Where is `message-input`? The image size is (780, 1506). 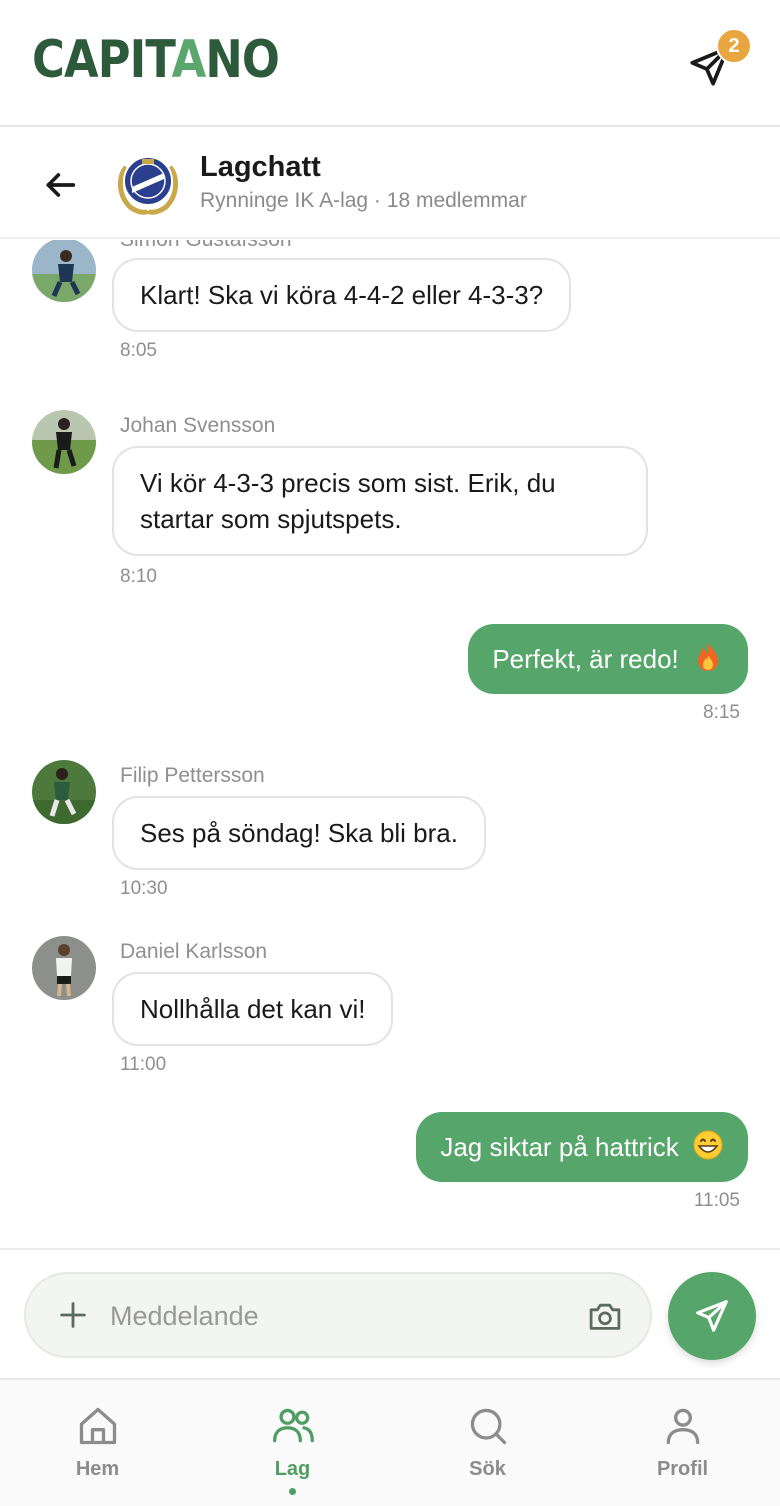
message-input is located at coordinates (340, 1316).